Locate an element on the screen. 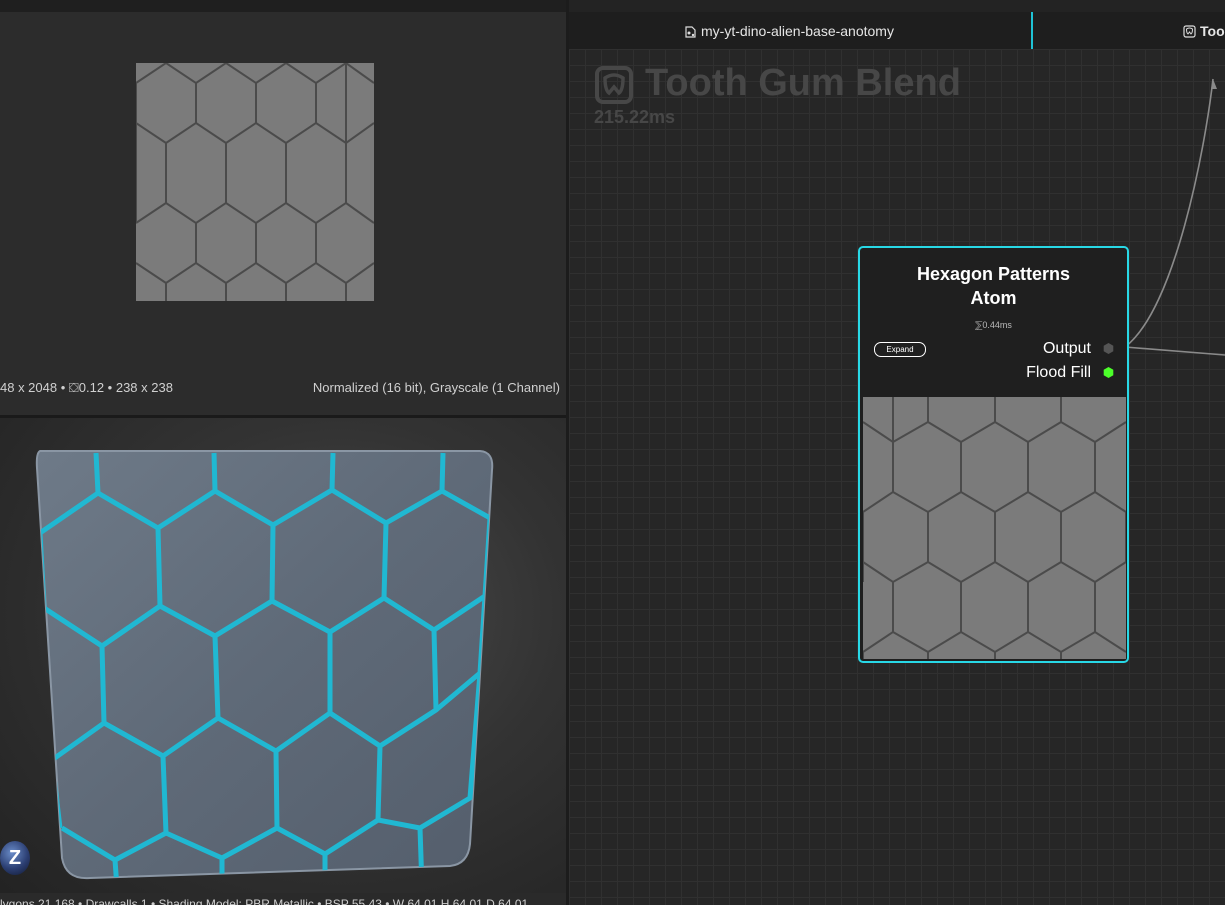  node-execution-time: ⅀0.44ms is located at coordinates (993, 325).